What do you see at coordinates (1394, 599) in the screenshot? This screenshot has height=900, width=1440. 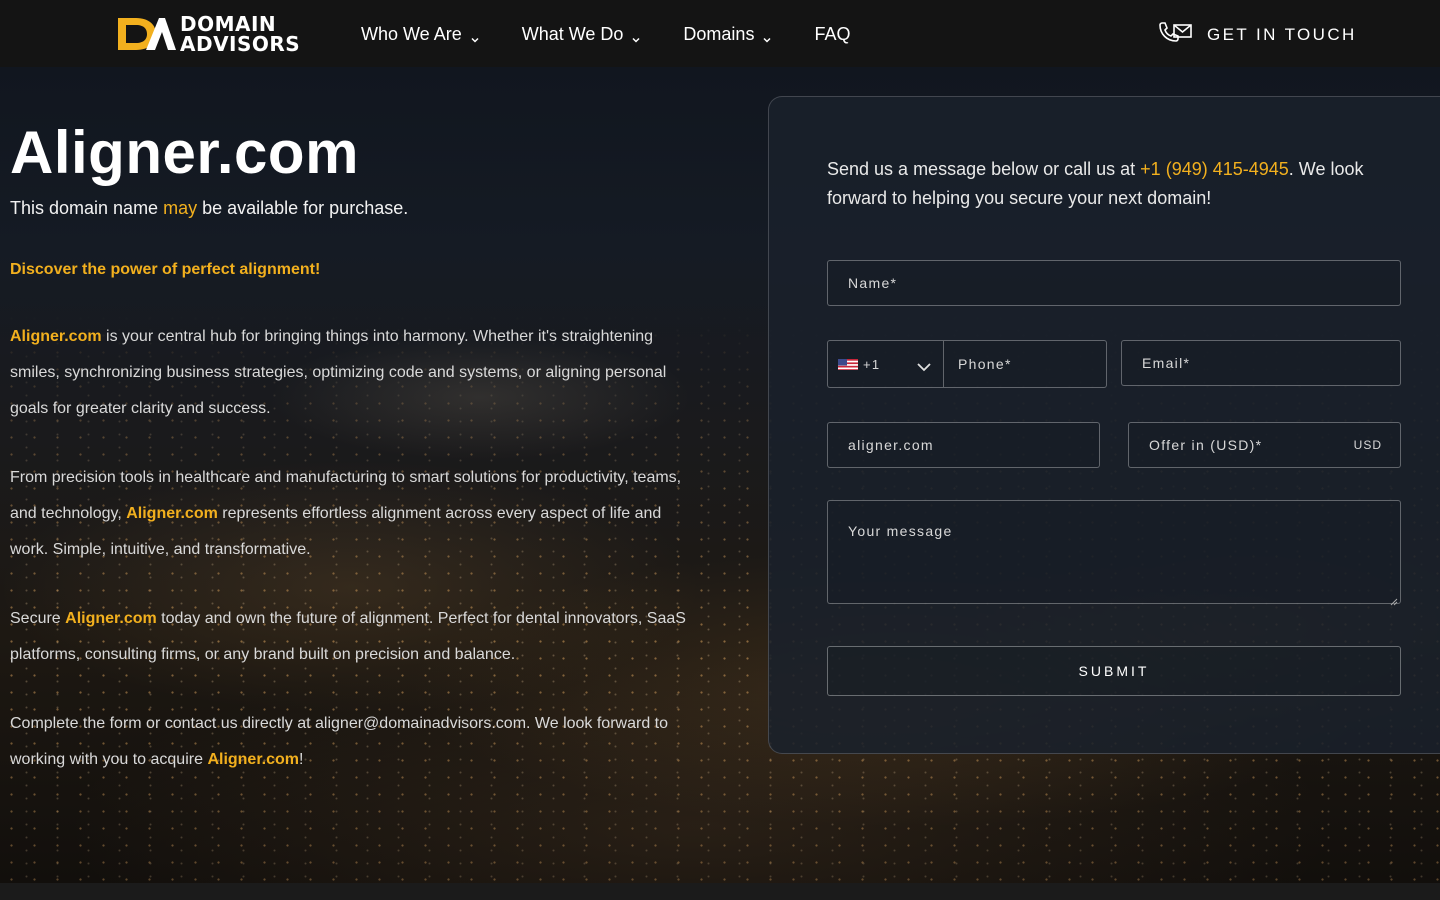 I see `resize-handle-icon` at bounding box center [1394, 599].